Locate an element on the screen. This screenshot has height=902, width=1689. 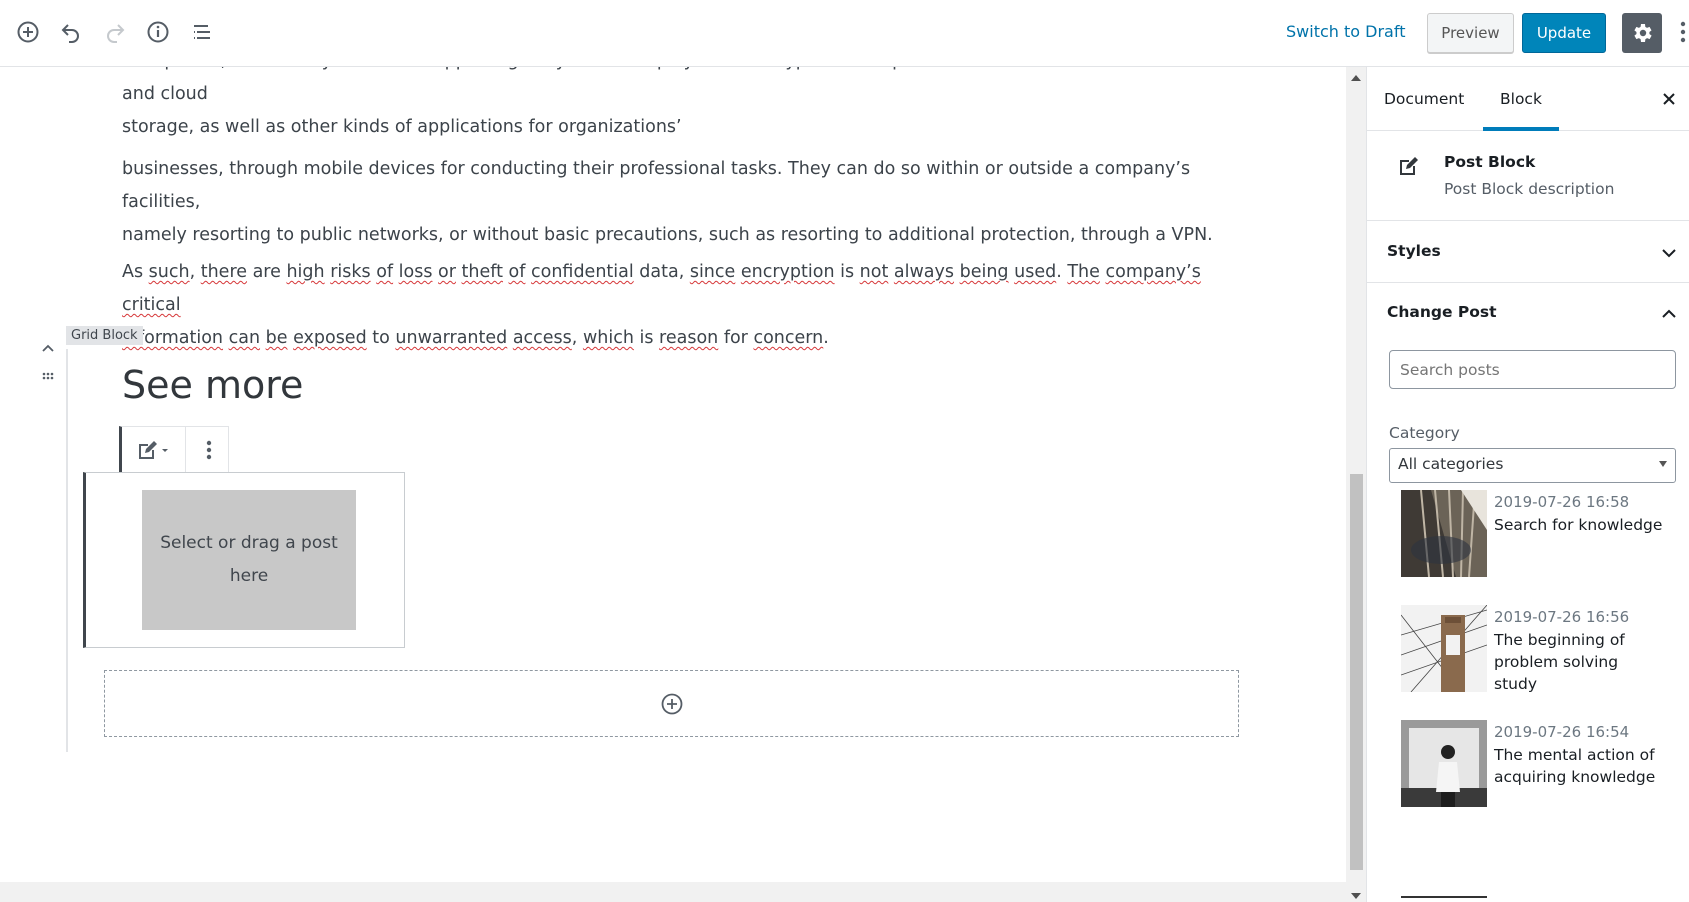
category-select: All categories is located at coordinates (1532, 465).